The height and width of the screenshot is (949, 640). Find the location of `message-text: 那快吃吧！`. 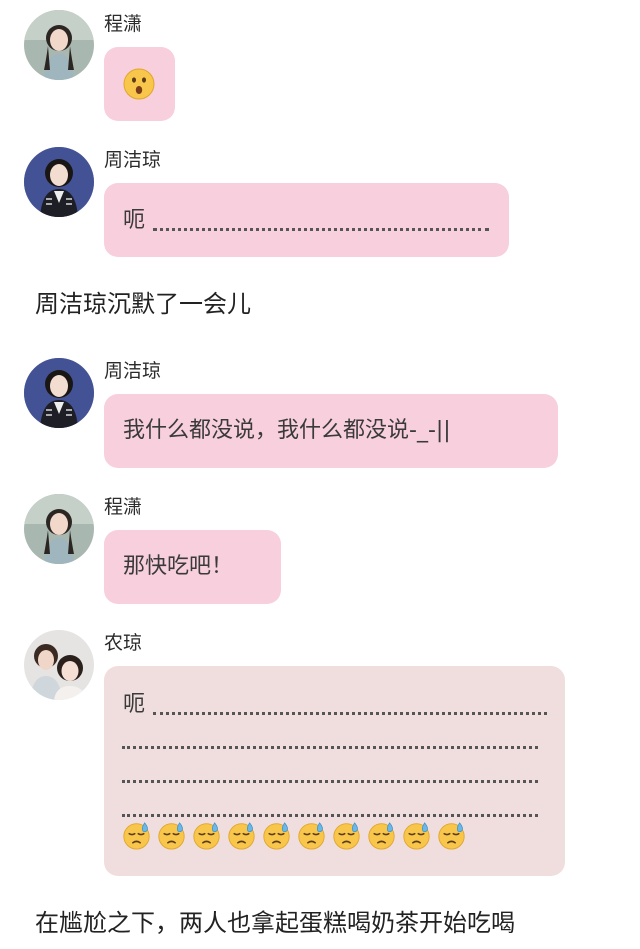

message-text: 那快吃吧！ is located at coordinates (178, 566).